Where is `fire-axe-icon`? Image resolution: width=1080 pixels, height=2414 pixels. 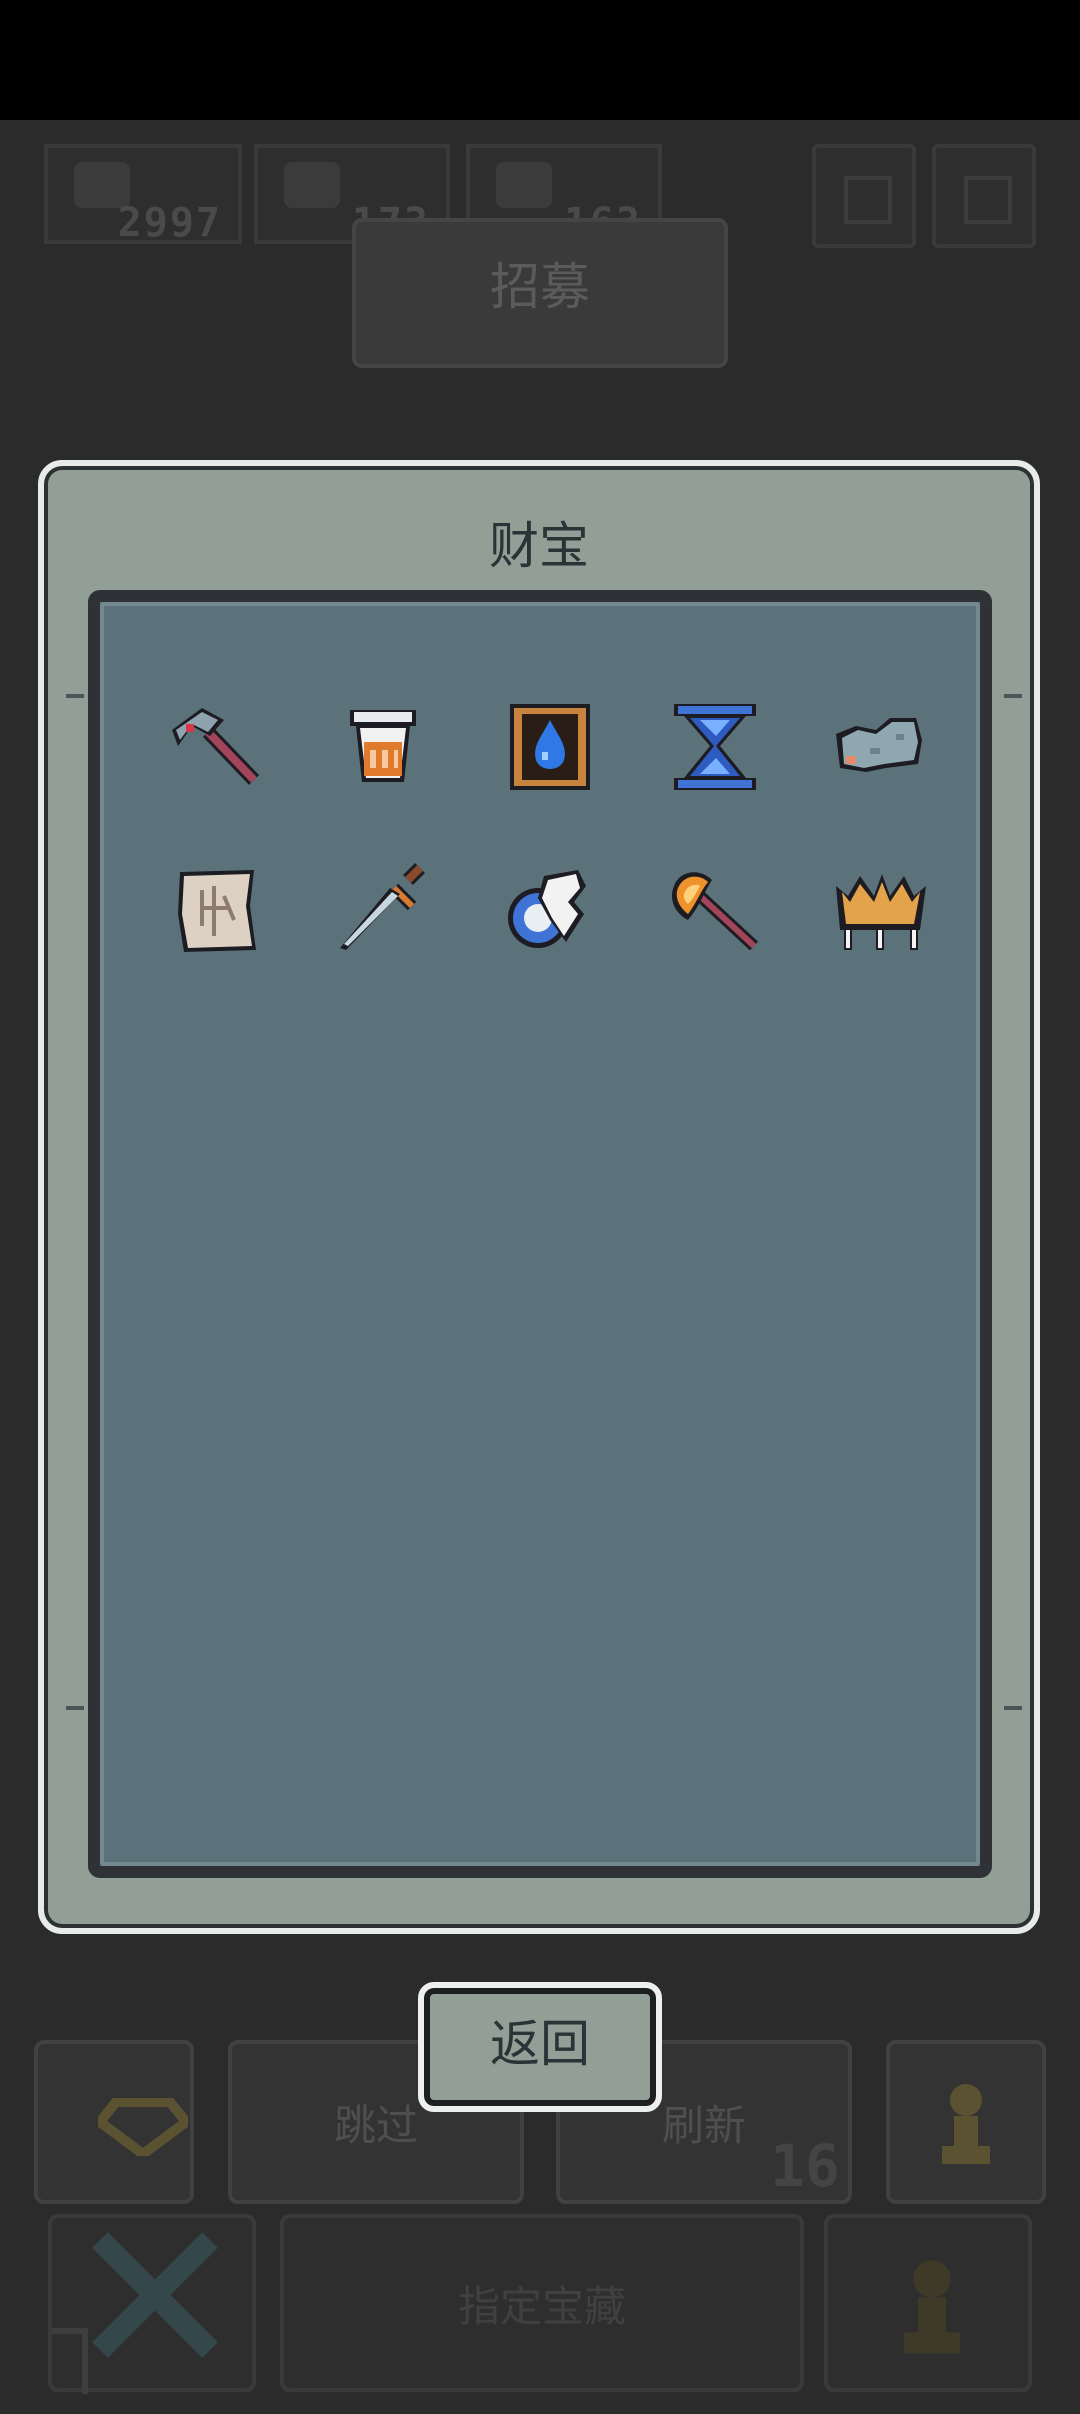 fire-axe-icon is located at coordinates (715, 911).